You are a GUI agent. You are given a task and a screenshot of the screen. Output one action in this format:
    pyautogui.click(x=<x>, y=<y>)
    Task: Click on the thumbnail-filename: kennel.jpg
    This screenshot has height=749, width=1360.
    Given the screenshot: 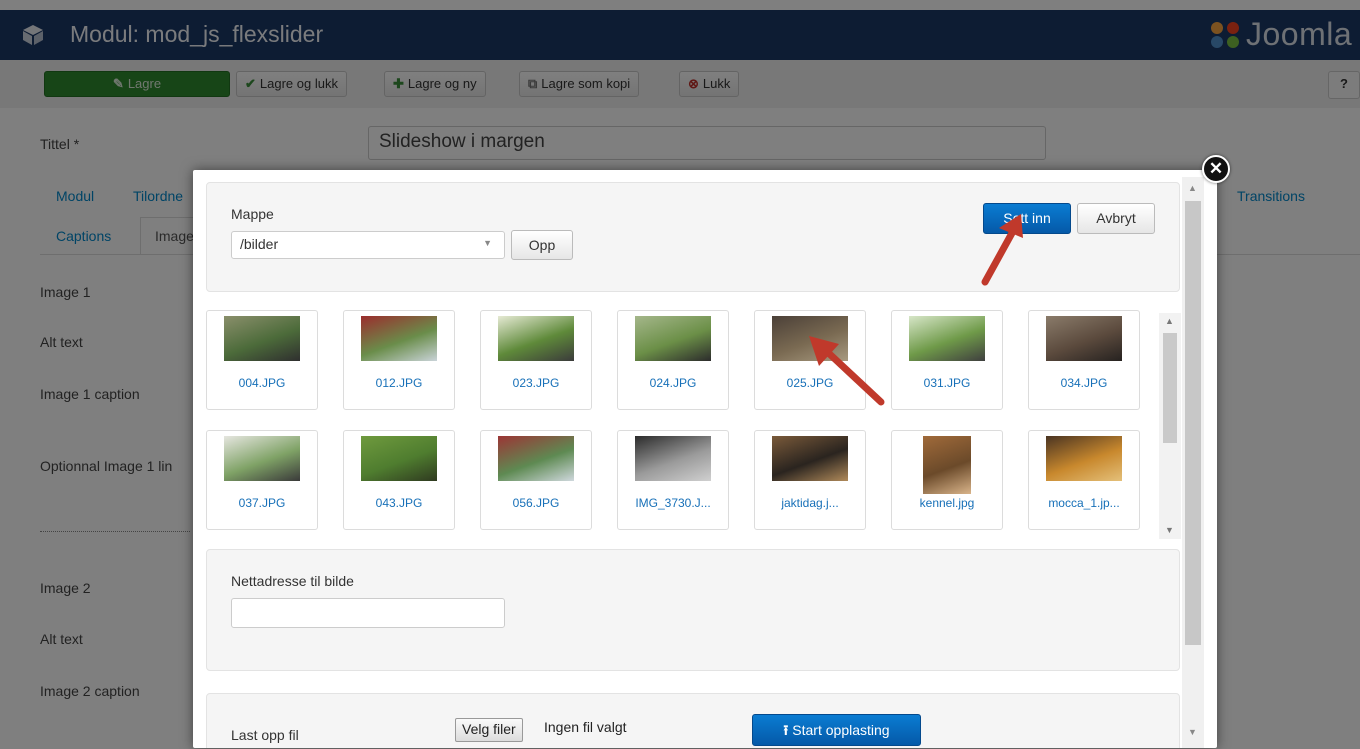 What is the action you would take?
    pyautogui.click(x=947, y=503)
    